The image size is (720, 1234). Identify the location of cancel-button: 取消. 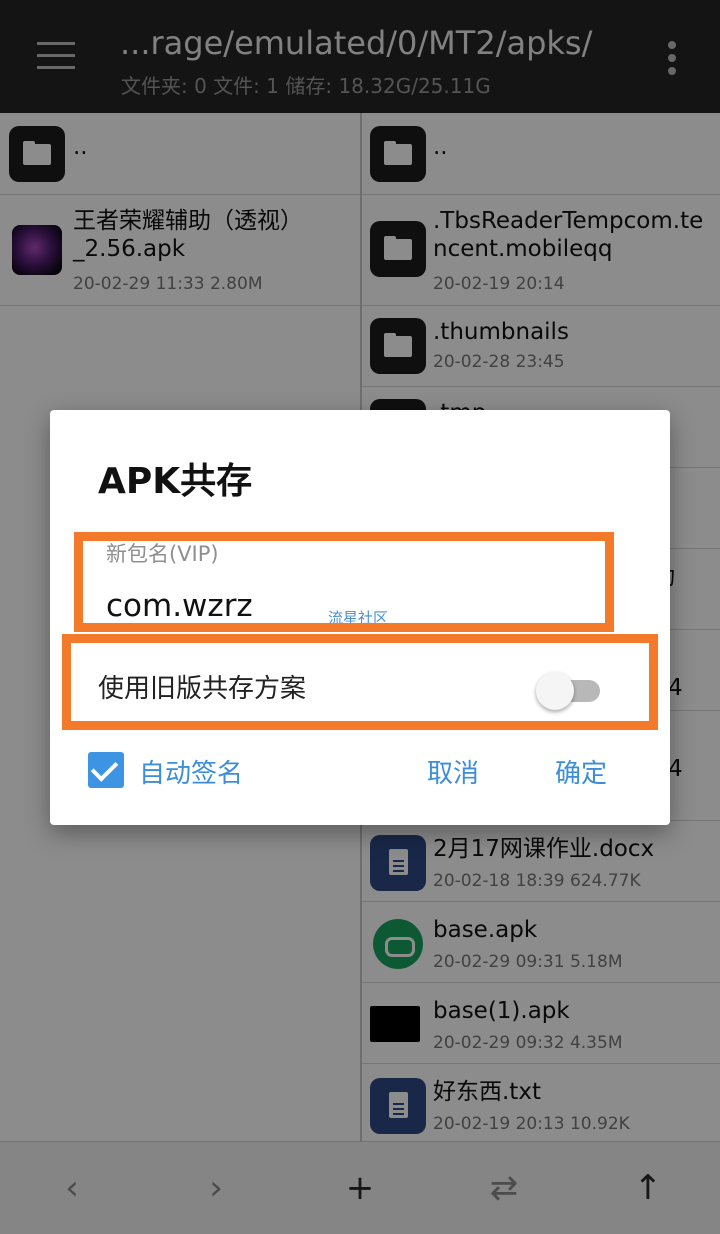
(453, 771).